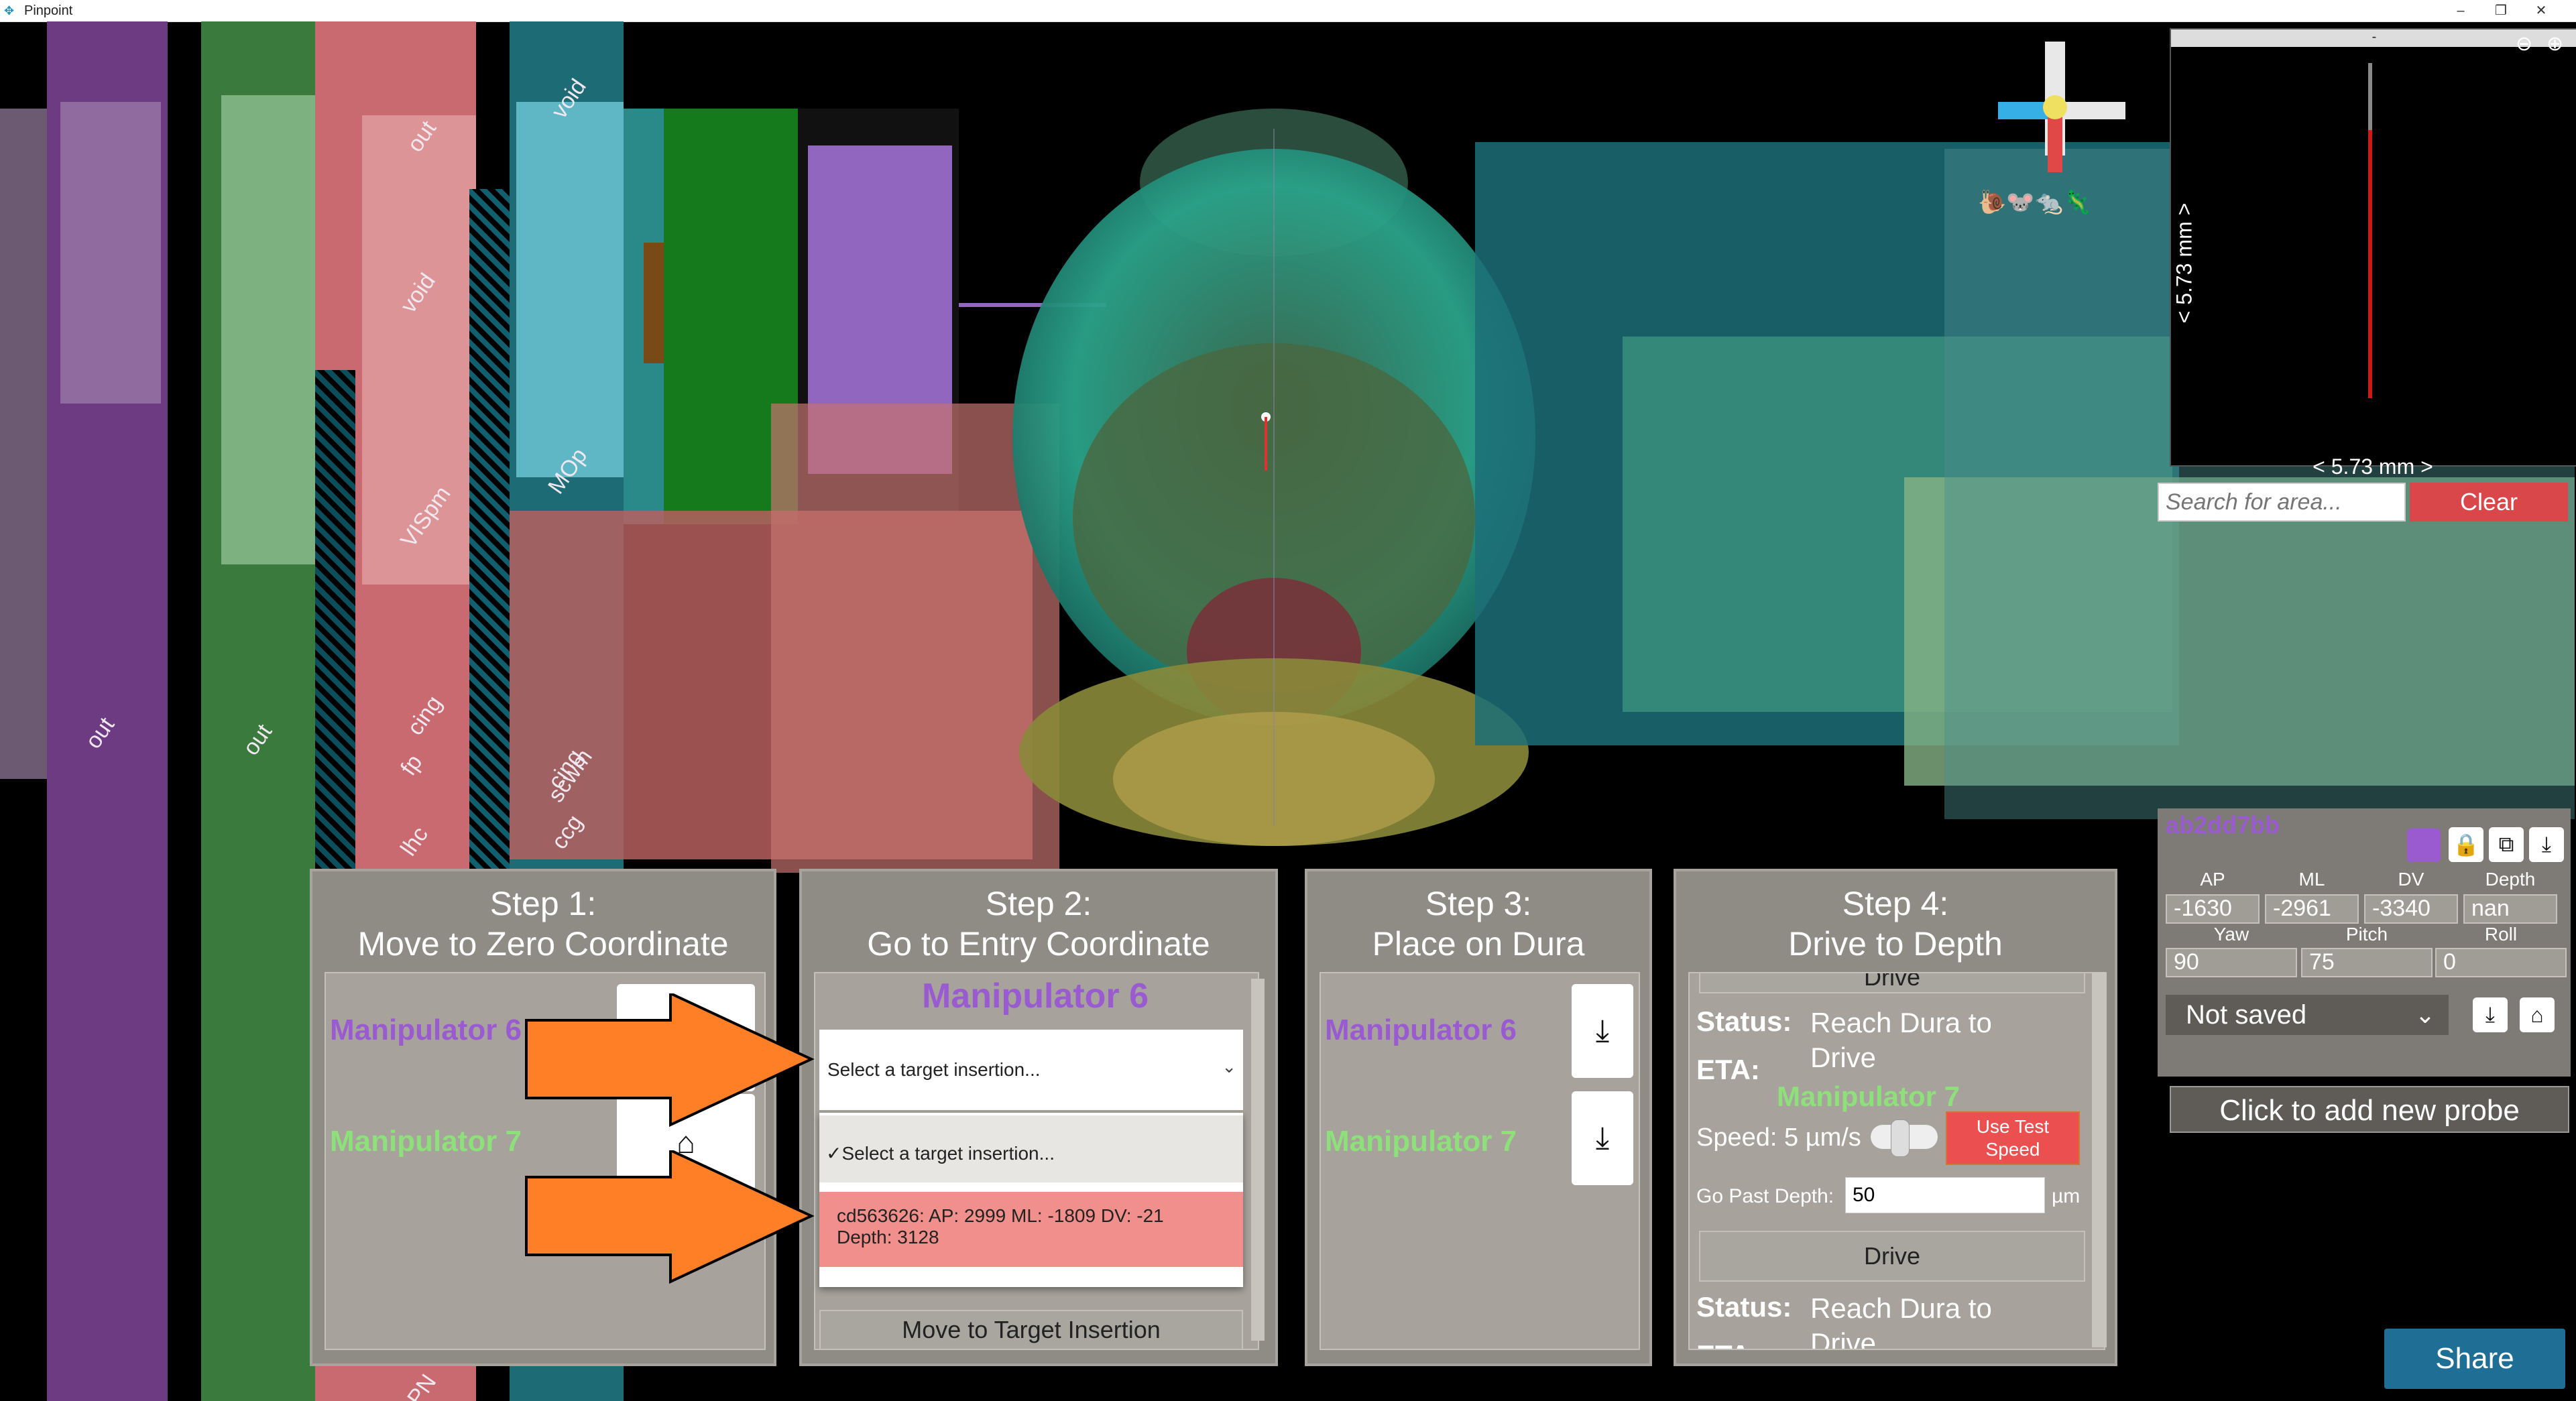 This screenshot has height=1401, width=2576. I want to click on roll-label: Roll, so click(2501, 935).